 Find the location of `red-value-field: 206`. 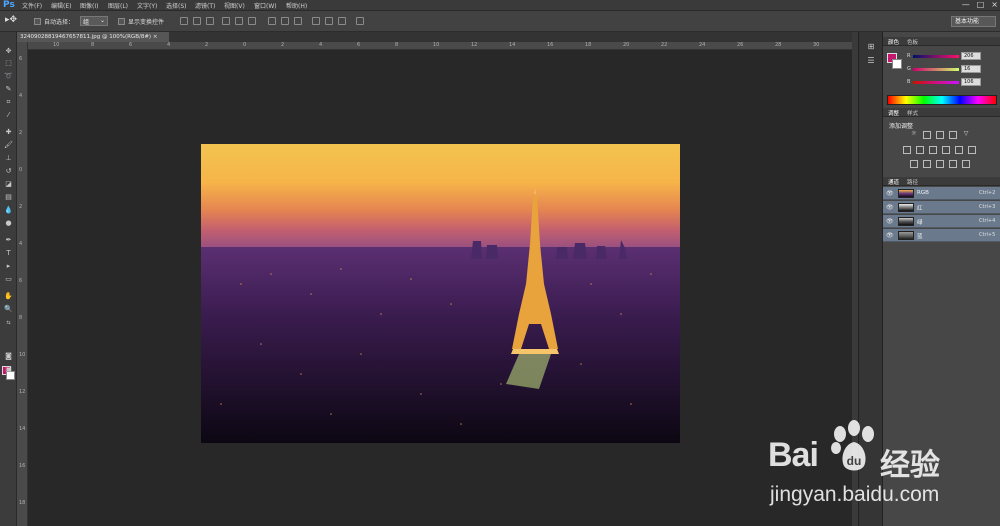

red-value-field: 206 is located at coordinates (971, 56).